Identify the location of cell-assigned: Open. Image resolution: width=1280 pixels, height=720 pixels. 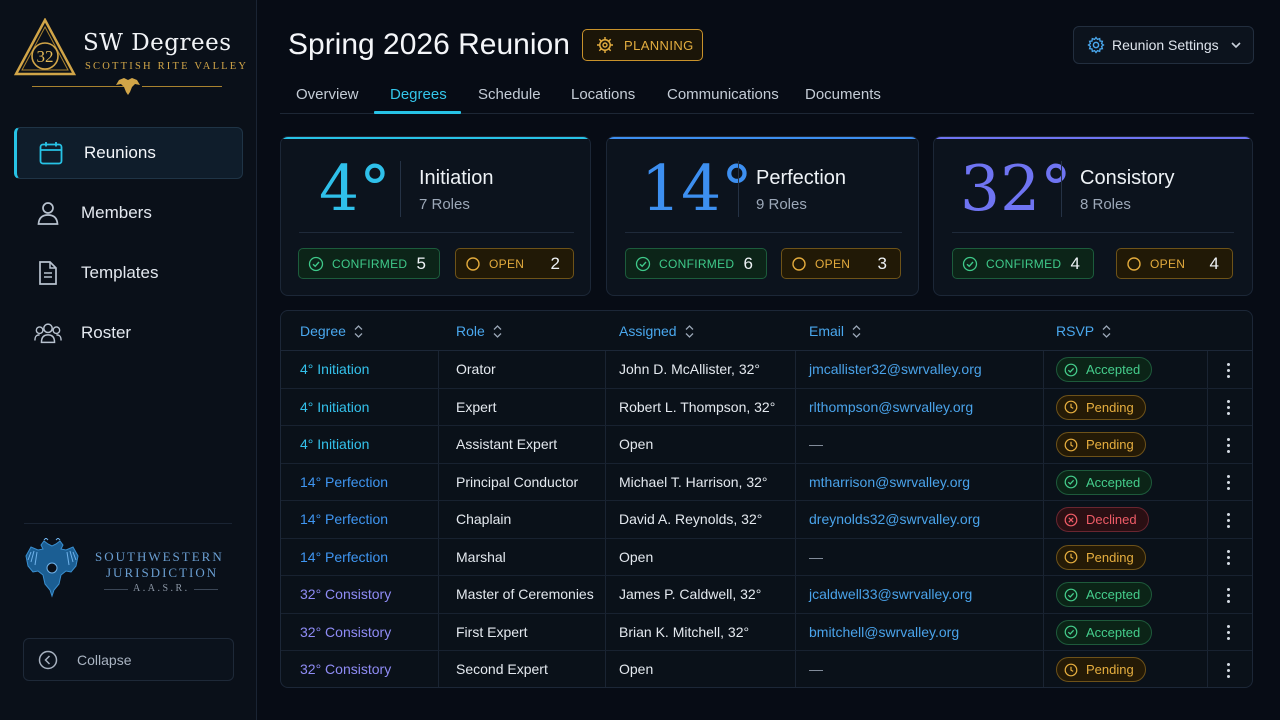
(636, 669).